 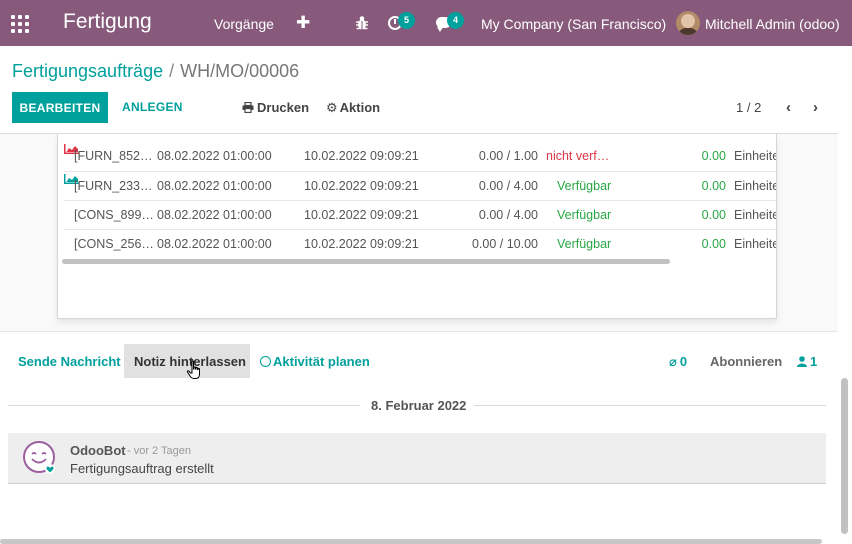 What do you see at coordinates (419, 405) in the screenshot?
I see `date-separator: 8. Februar 2022` at bounding box center [419, 405].